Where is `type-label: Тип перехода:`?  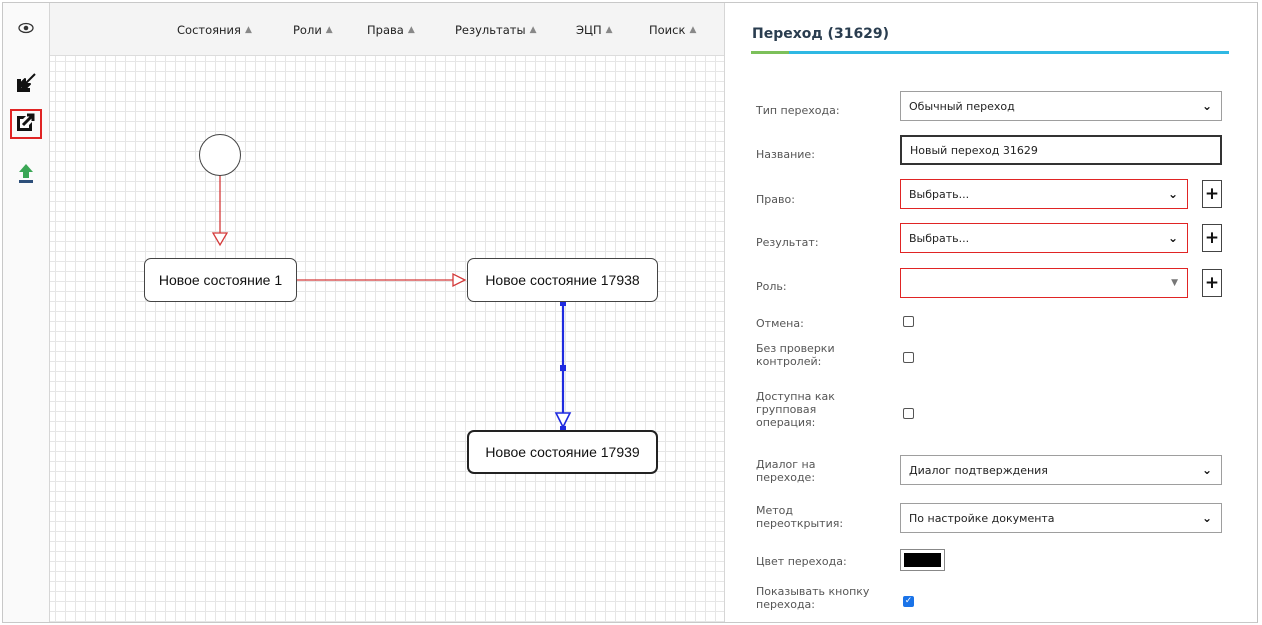 type-label: Тип перехода: is located at coordinates (798, 110).